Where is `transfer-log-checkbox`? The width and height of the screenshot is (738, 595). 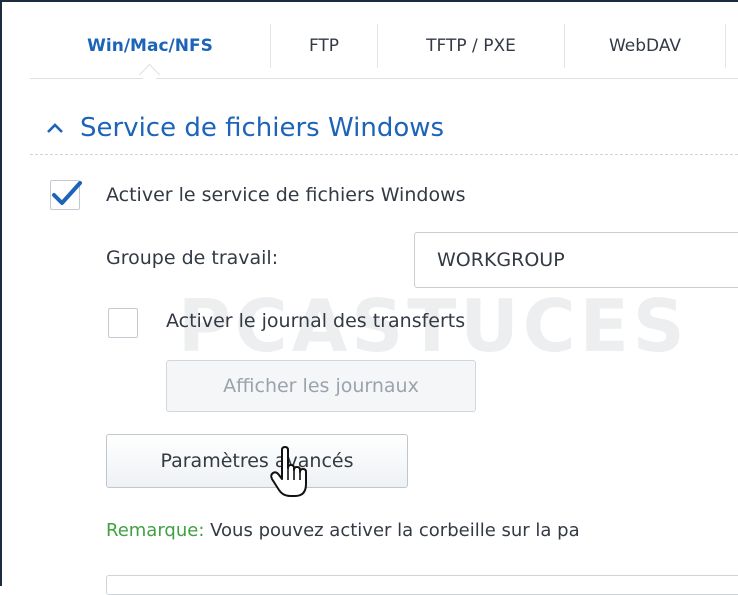
transfer-log-checkbox is located at coordinates (123, 323).